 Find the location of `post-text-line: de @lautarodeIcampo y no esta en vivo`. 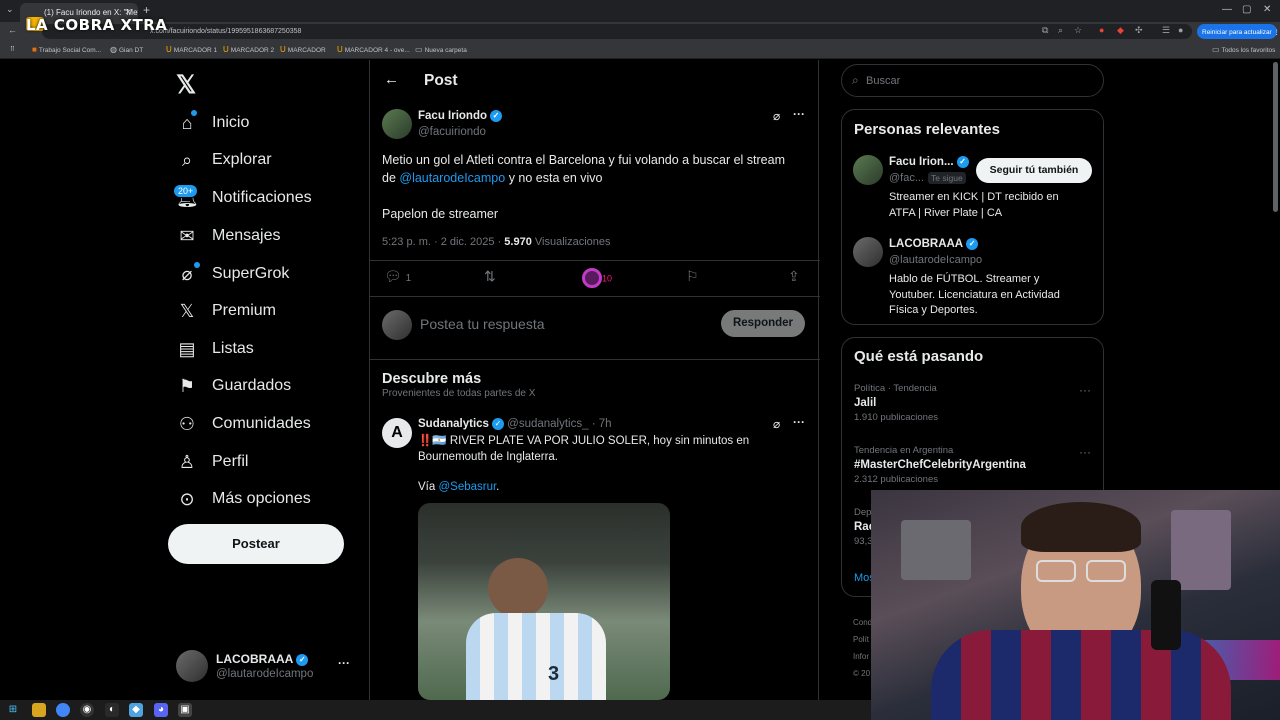

post-text-line: de @lautarodeIcampo y no esta en vivo is located at coordinates (597, 178).